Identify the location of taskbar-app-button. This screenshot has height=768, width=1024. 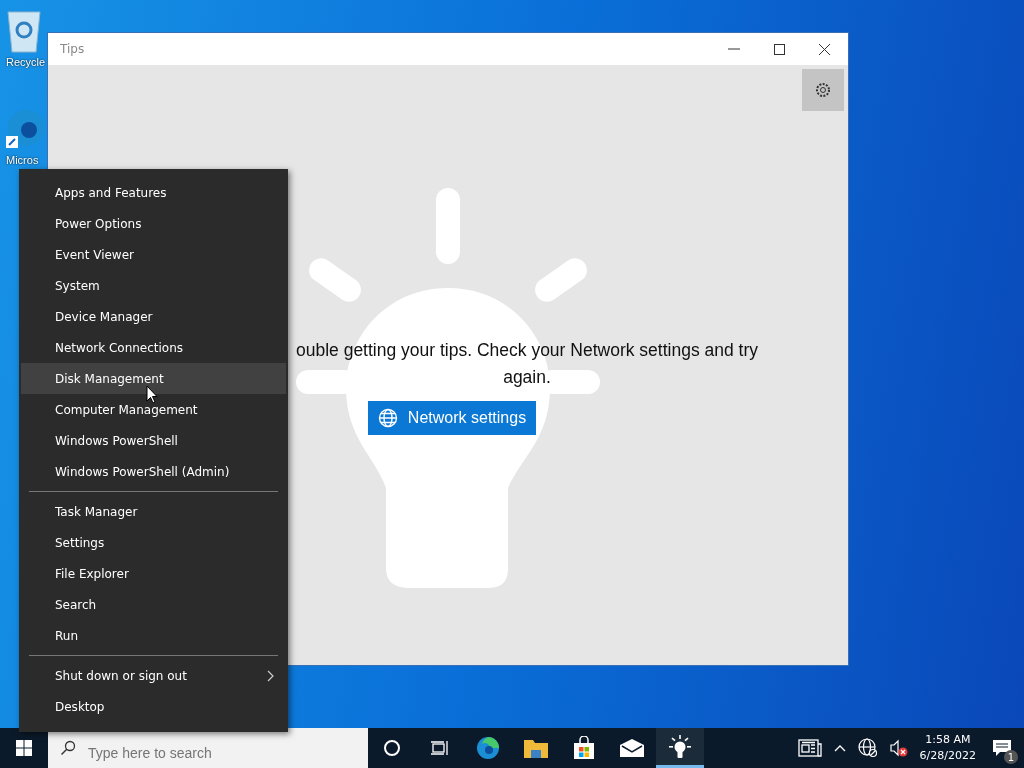
(680, 748).